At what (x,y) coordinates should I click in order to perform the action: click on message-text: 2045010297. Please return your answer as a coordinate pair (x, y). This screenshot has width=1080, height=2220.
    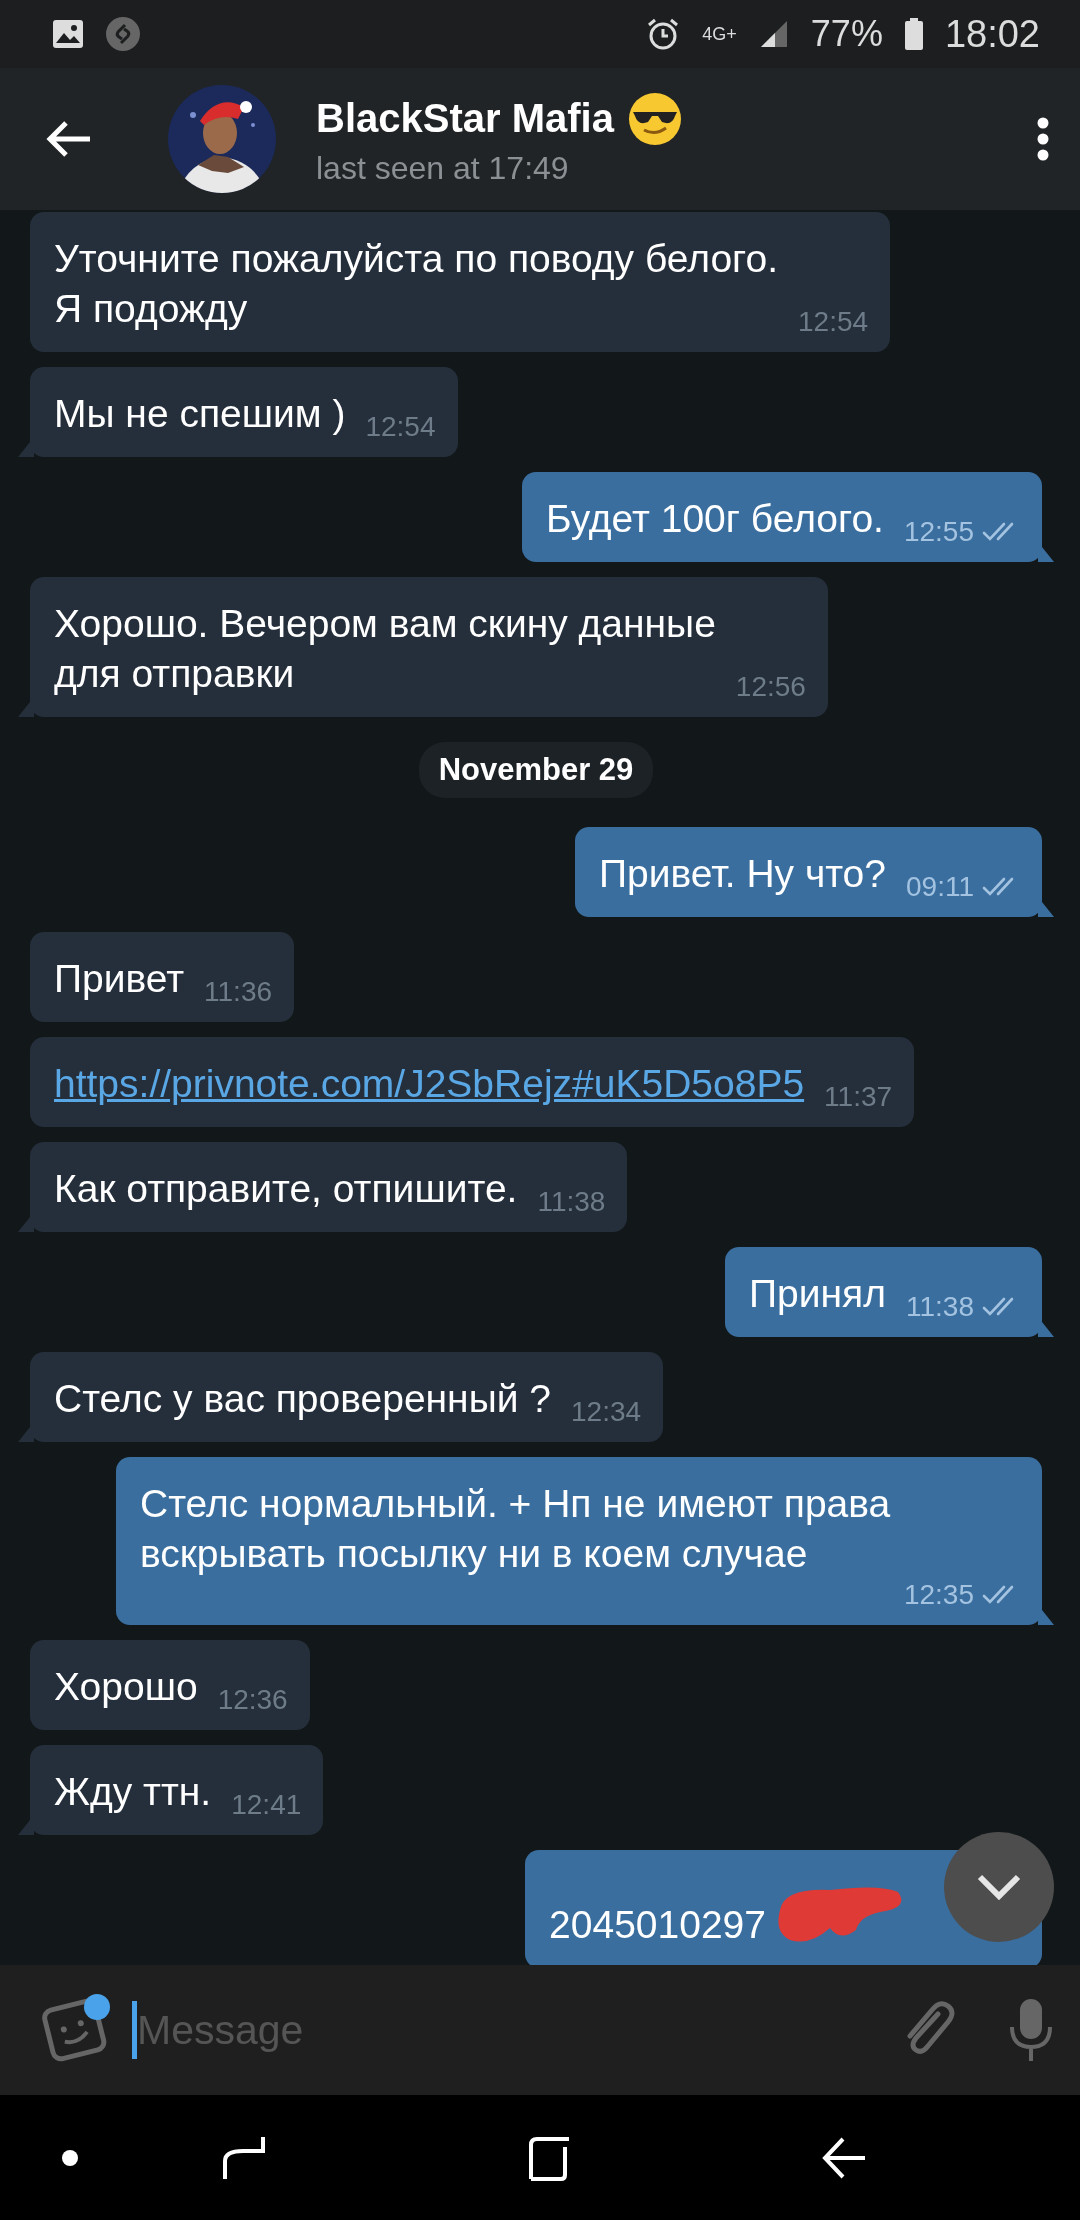
    Looking at the image, I should click on (657, 1925).